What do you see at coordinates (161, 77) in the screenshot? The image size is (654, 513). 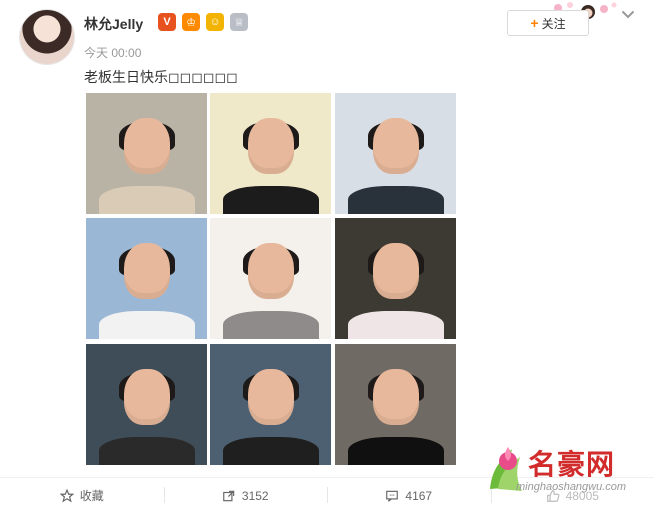 I see `post-text: 老板生日快乐◻◻◻◻◻◻` at bounding box center [161, 77].